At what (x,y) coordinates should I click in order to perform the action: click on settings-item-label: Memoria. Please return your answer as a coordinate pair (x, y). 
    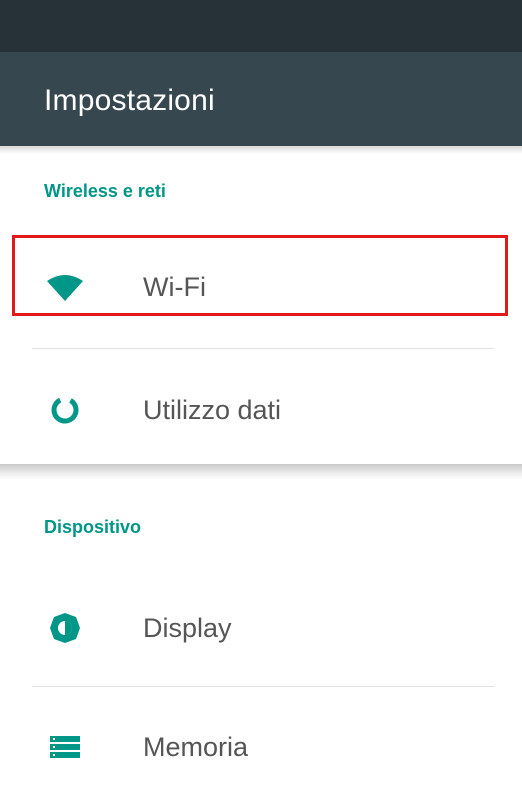
    Looking at the image, I should click on (196, 747).